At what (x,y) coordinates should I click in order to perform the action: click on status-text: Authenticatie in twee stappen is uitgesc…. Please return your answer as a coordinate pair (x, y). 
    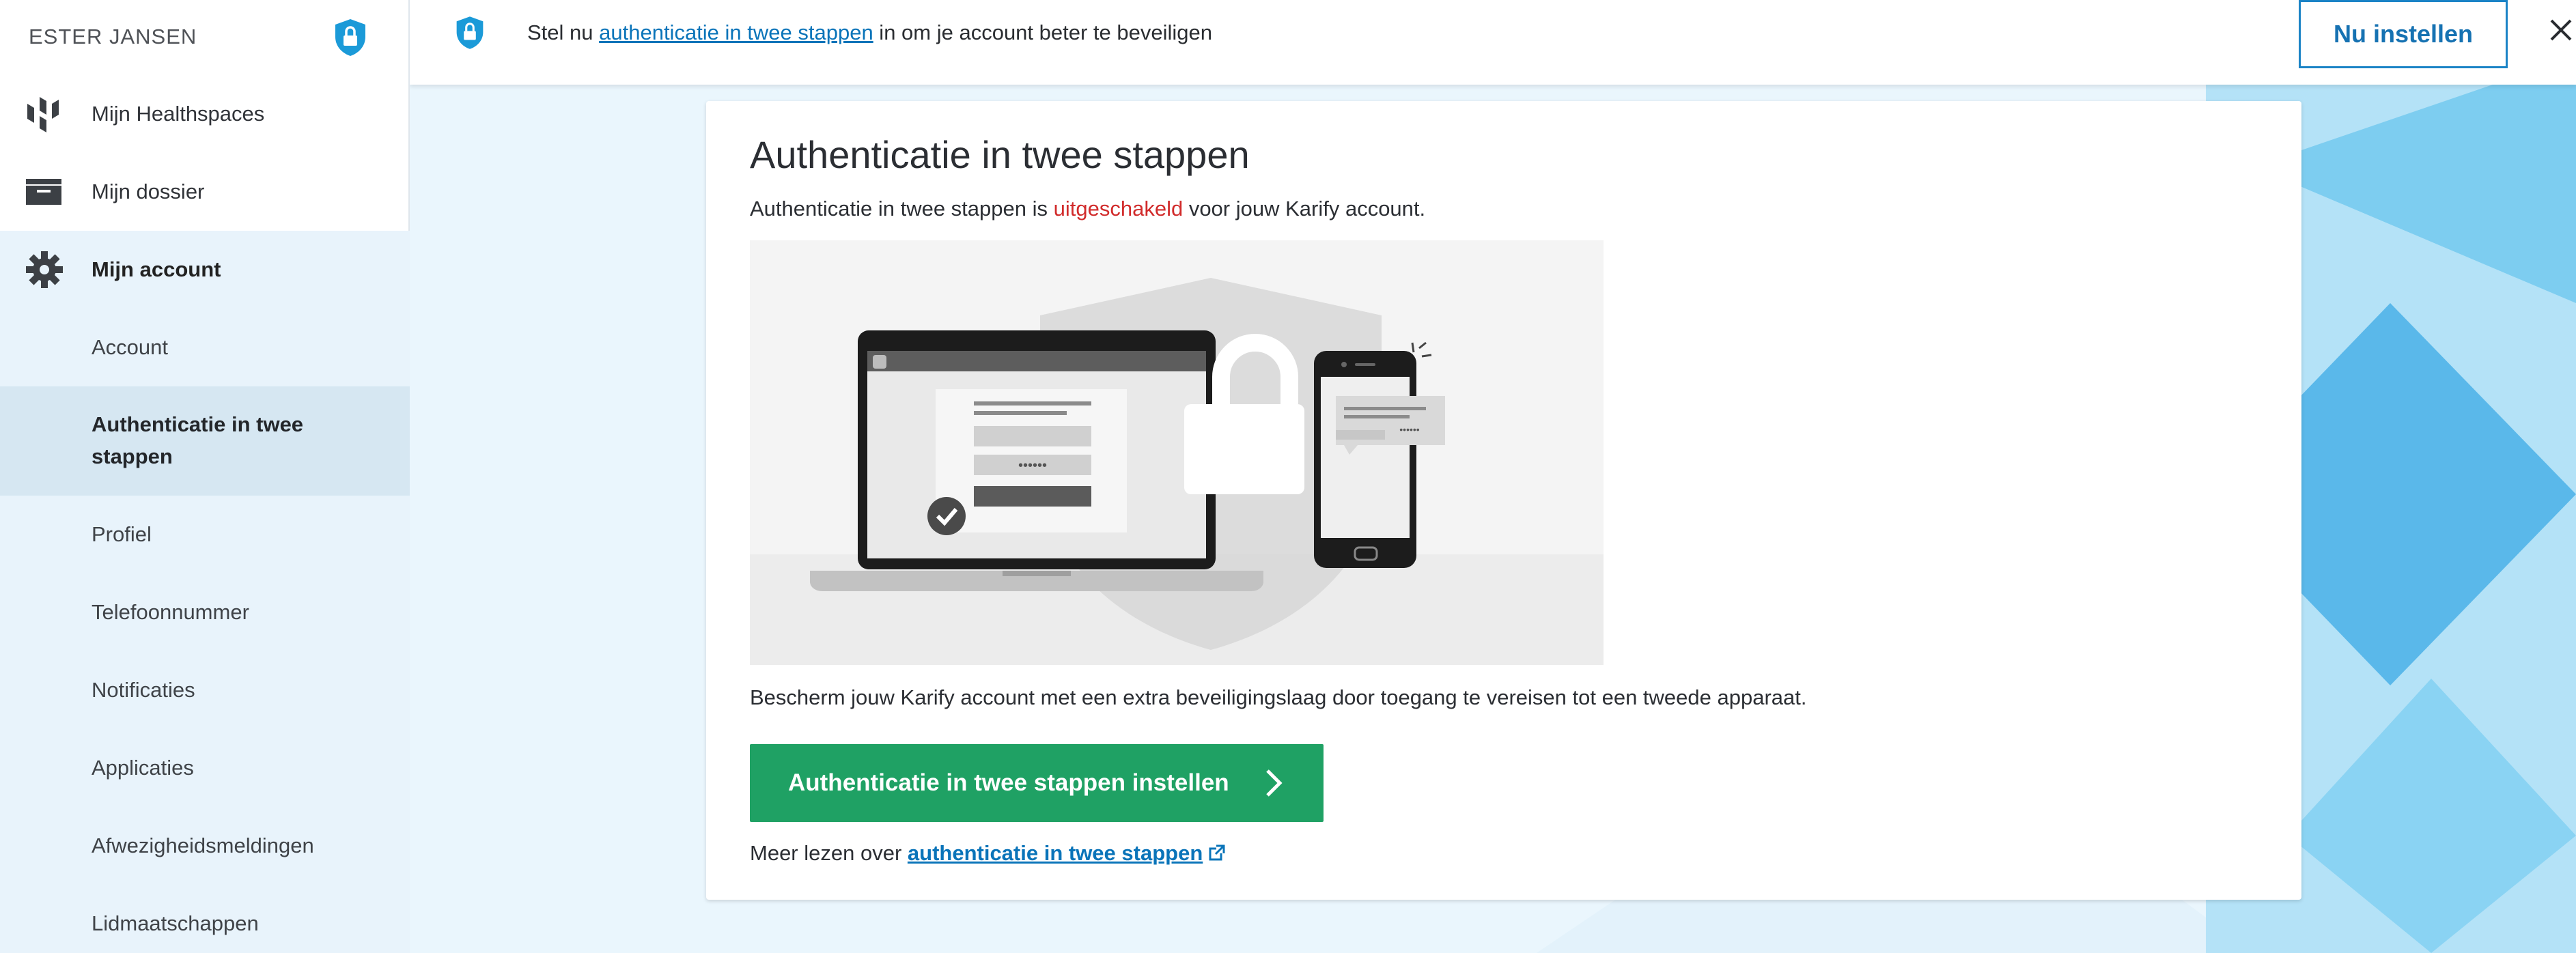
    Looking at the image, I should click on (1087, 209).